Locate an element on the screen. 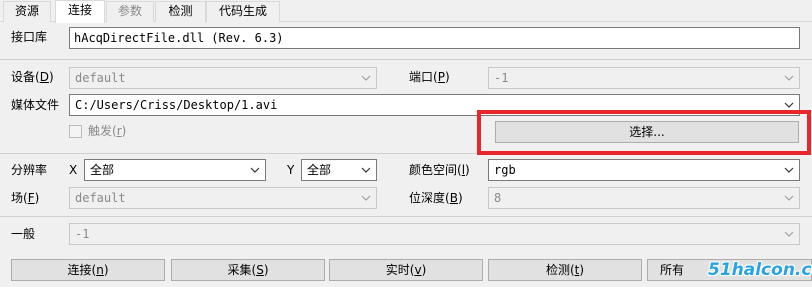  detect-button: 检测(t) is located at coordinates (565, 270).